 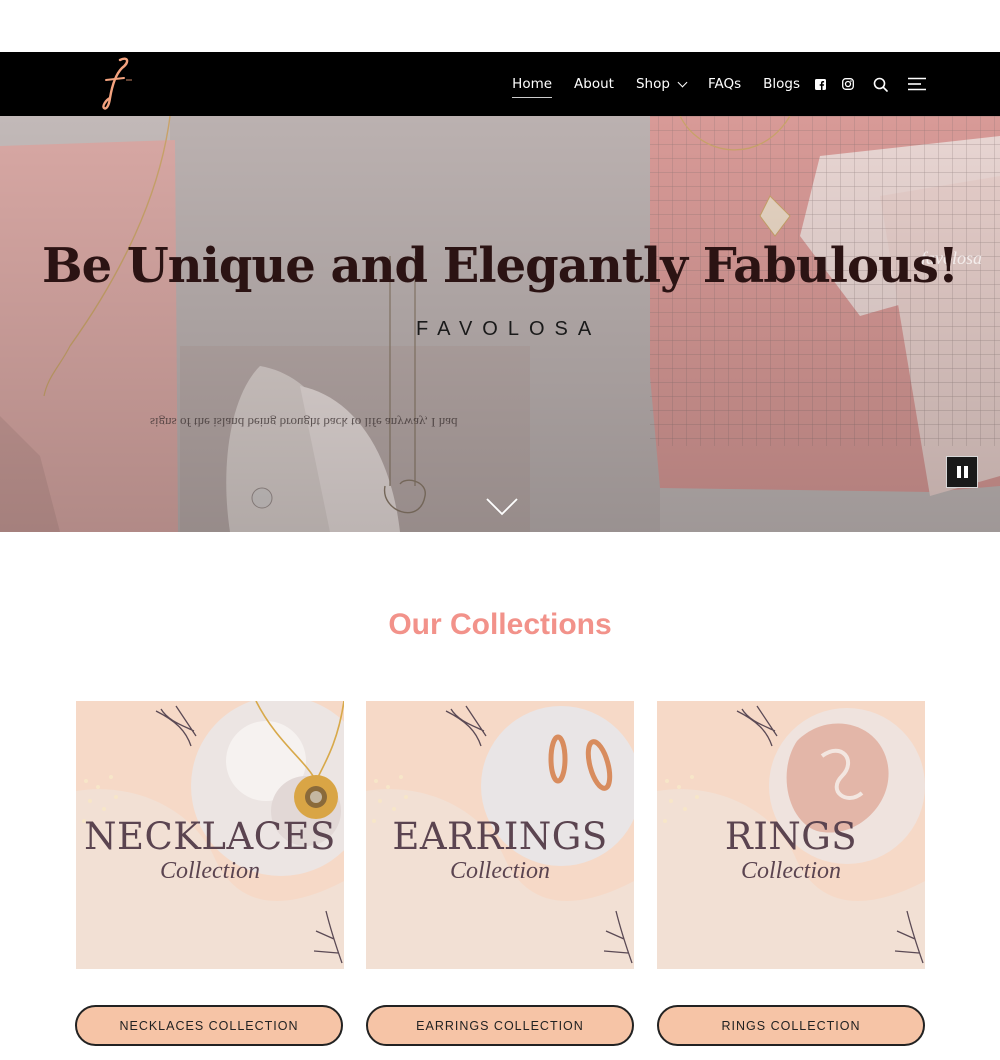 I want to click on nav-blogs-label: Blogs, so click(x=781, y=84).